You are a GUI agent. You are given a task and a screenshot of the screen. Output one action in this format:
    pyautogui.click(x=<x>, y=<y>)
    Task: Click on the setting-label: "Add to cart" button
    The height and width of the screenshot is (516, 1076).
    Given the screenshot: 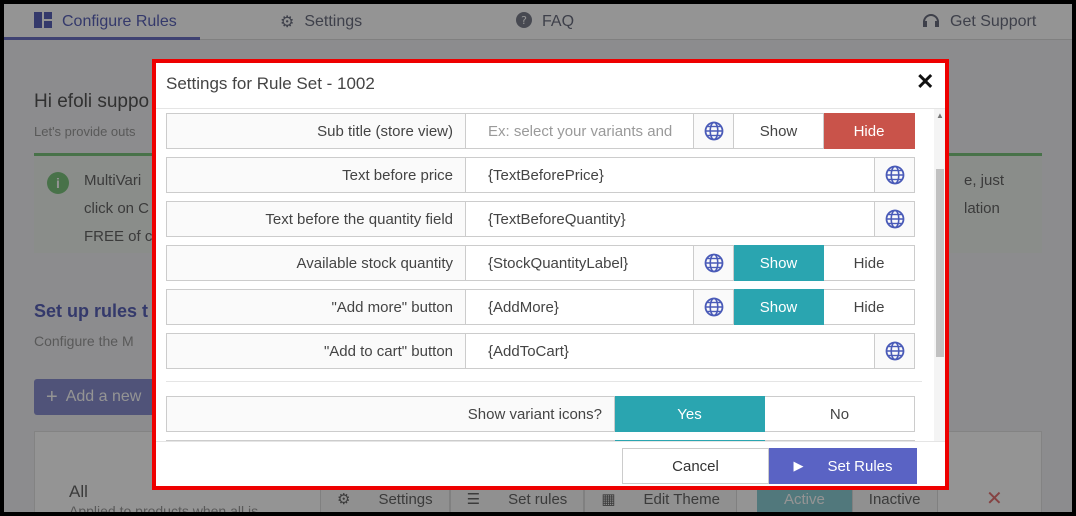 What is the action you would take?
    pyautogui.click(x=316, y=351)
    